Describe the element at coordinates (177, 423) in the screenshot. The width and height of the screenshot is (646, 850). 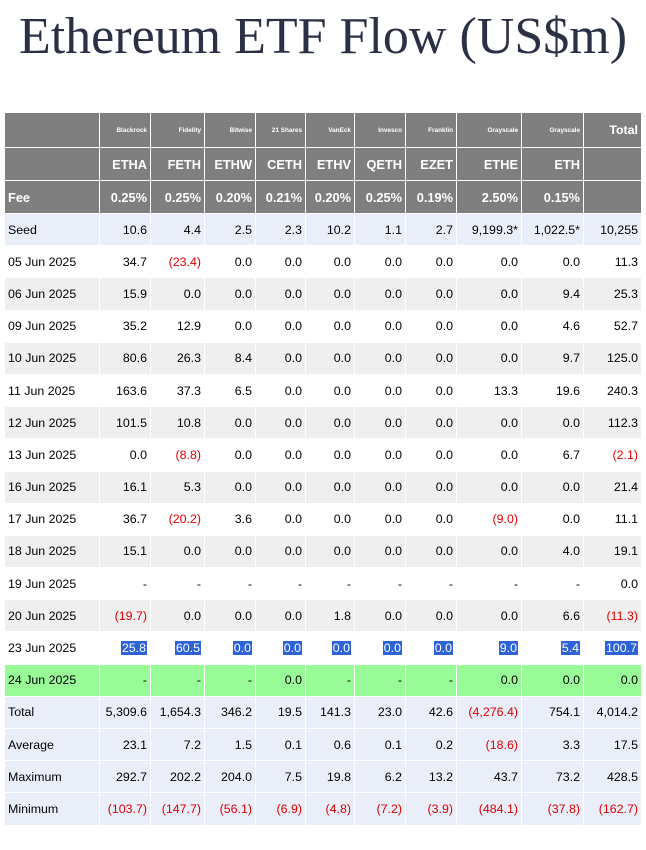
I see `flow-cell: 10.8` at that location.